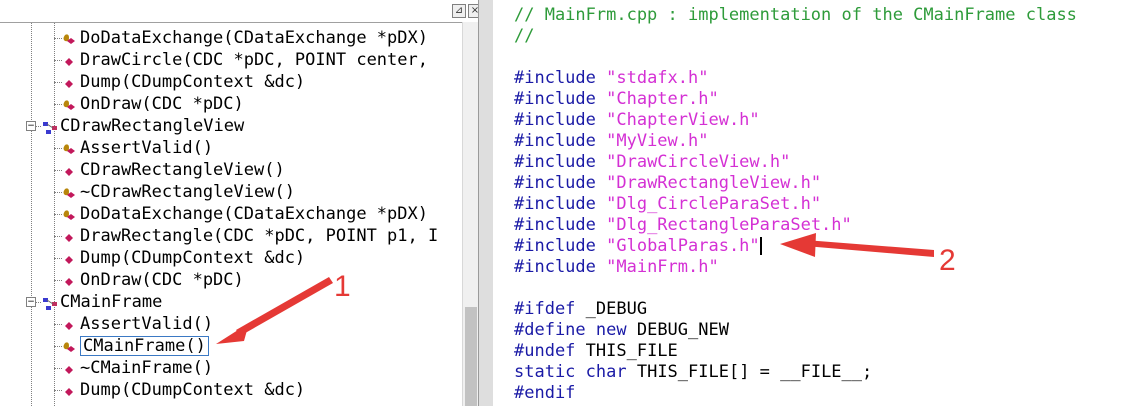 The width and height of the screenshot is (1125, 406). What do you see at coordinates (470, 214) in the screenshot?
I see `class-tree-scrollbar` at bounding box center [470, 214].